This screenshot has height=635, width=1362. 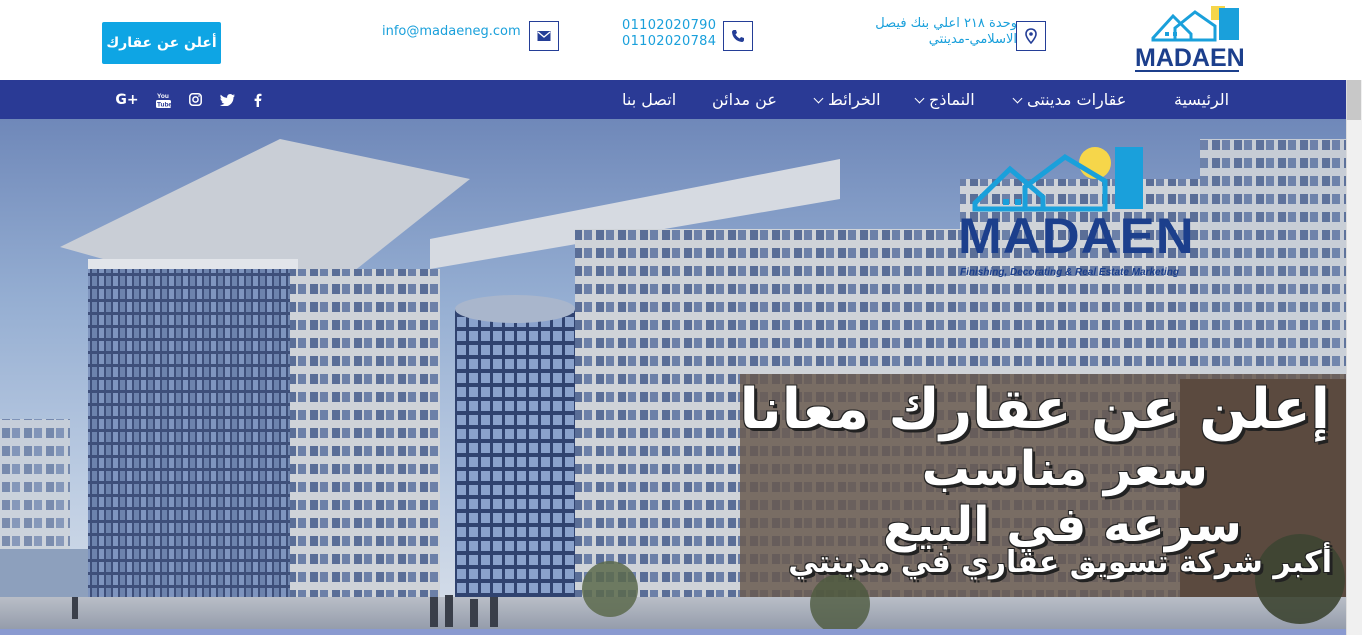 What do you see at coordinates (163, 96) in the screenshot?
I see `svg-text: You` at bounding box center [163, 96].